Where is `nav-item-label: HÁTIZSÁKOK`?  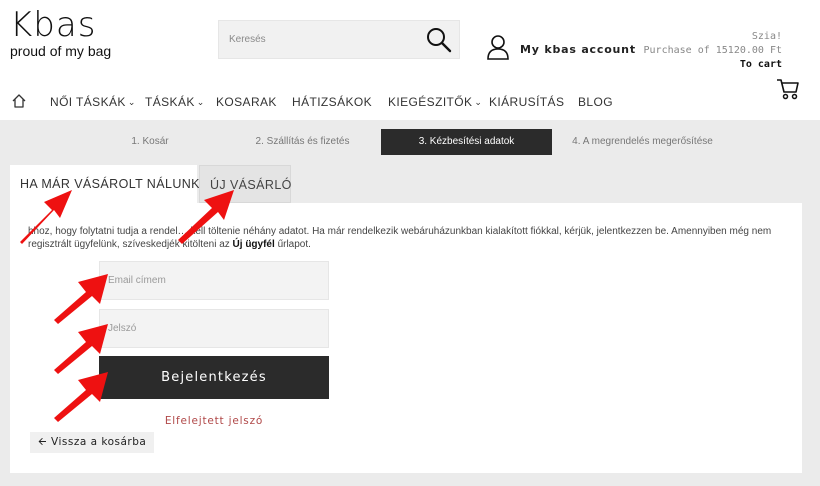
nav-item-label: HÁTIZSÁKOK is located at coordinates (332, 102).